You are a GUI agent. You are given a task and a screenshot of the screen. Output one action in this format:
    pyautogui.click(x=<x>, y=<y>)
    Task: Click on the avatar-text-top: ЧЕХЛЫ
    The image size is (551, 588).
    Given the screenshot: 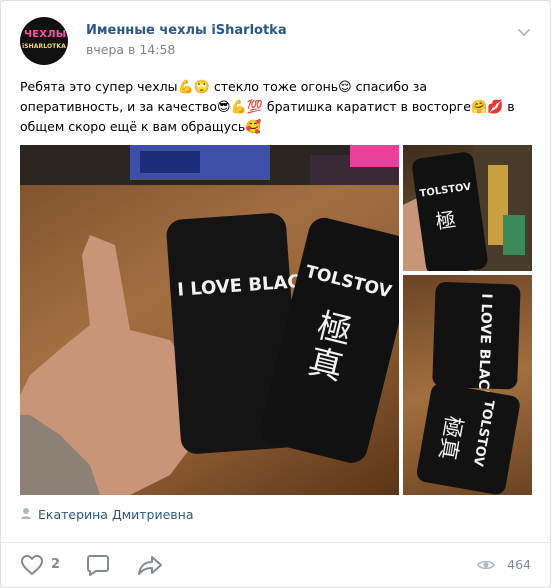 What is the action you would take?
    pyautogui.click(x=45, y=34)
    